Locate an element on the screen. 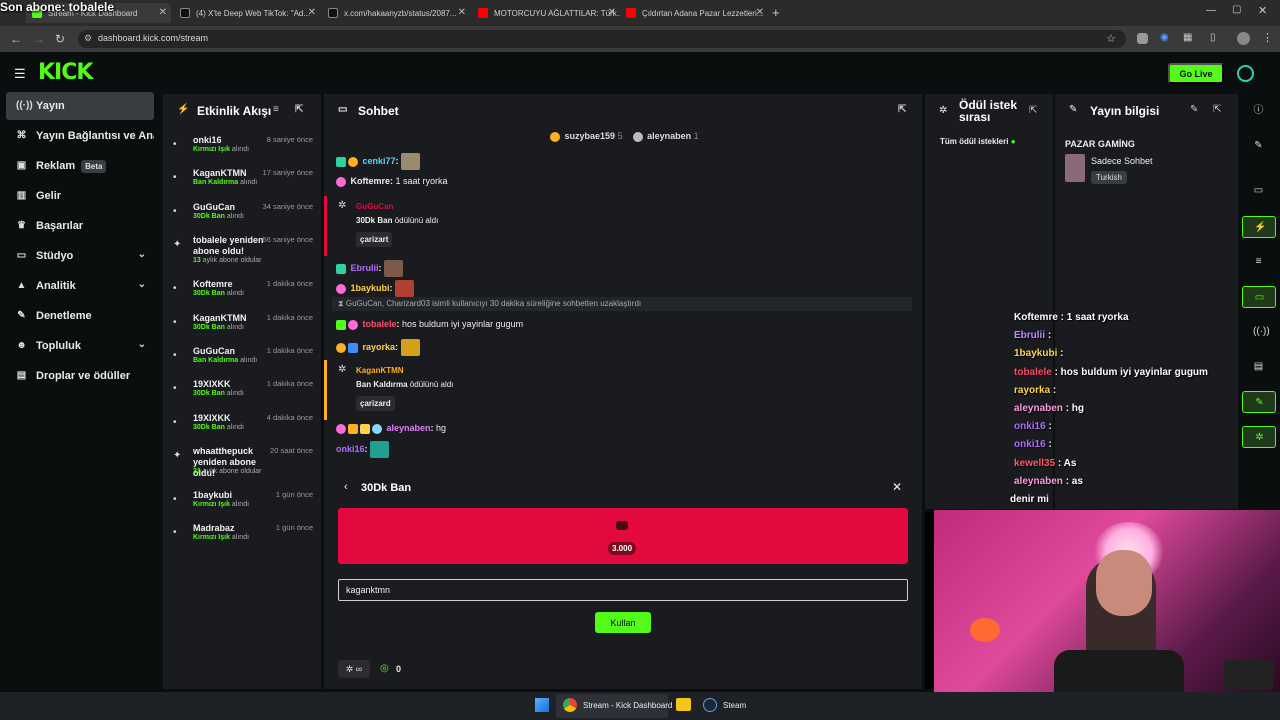  maximize-icon: ▢ is located at coordinates (1236, 9).